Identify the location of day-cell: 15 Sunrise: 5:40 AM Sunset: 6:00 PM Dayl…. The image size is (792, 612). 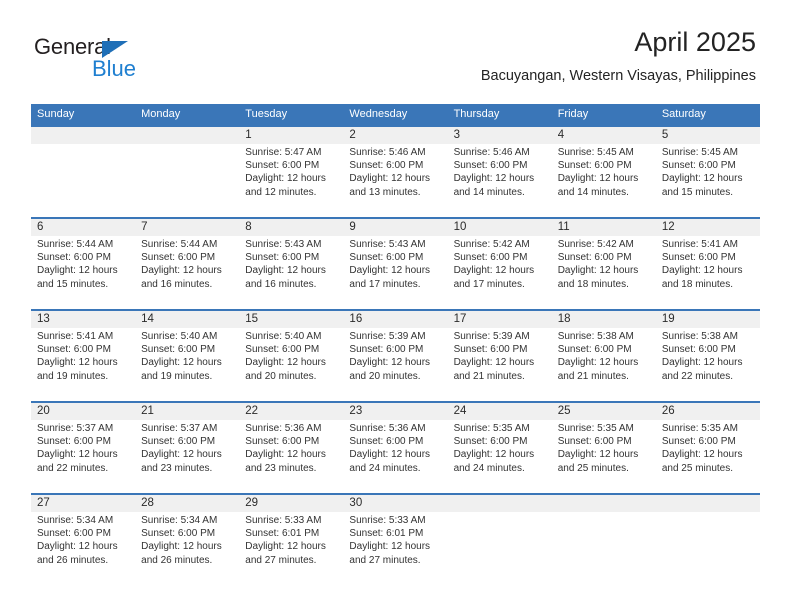
(291, 356).